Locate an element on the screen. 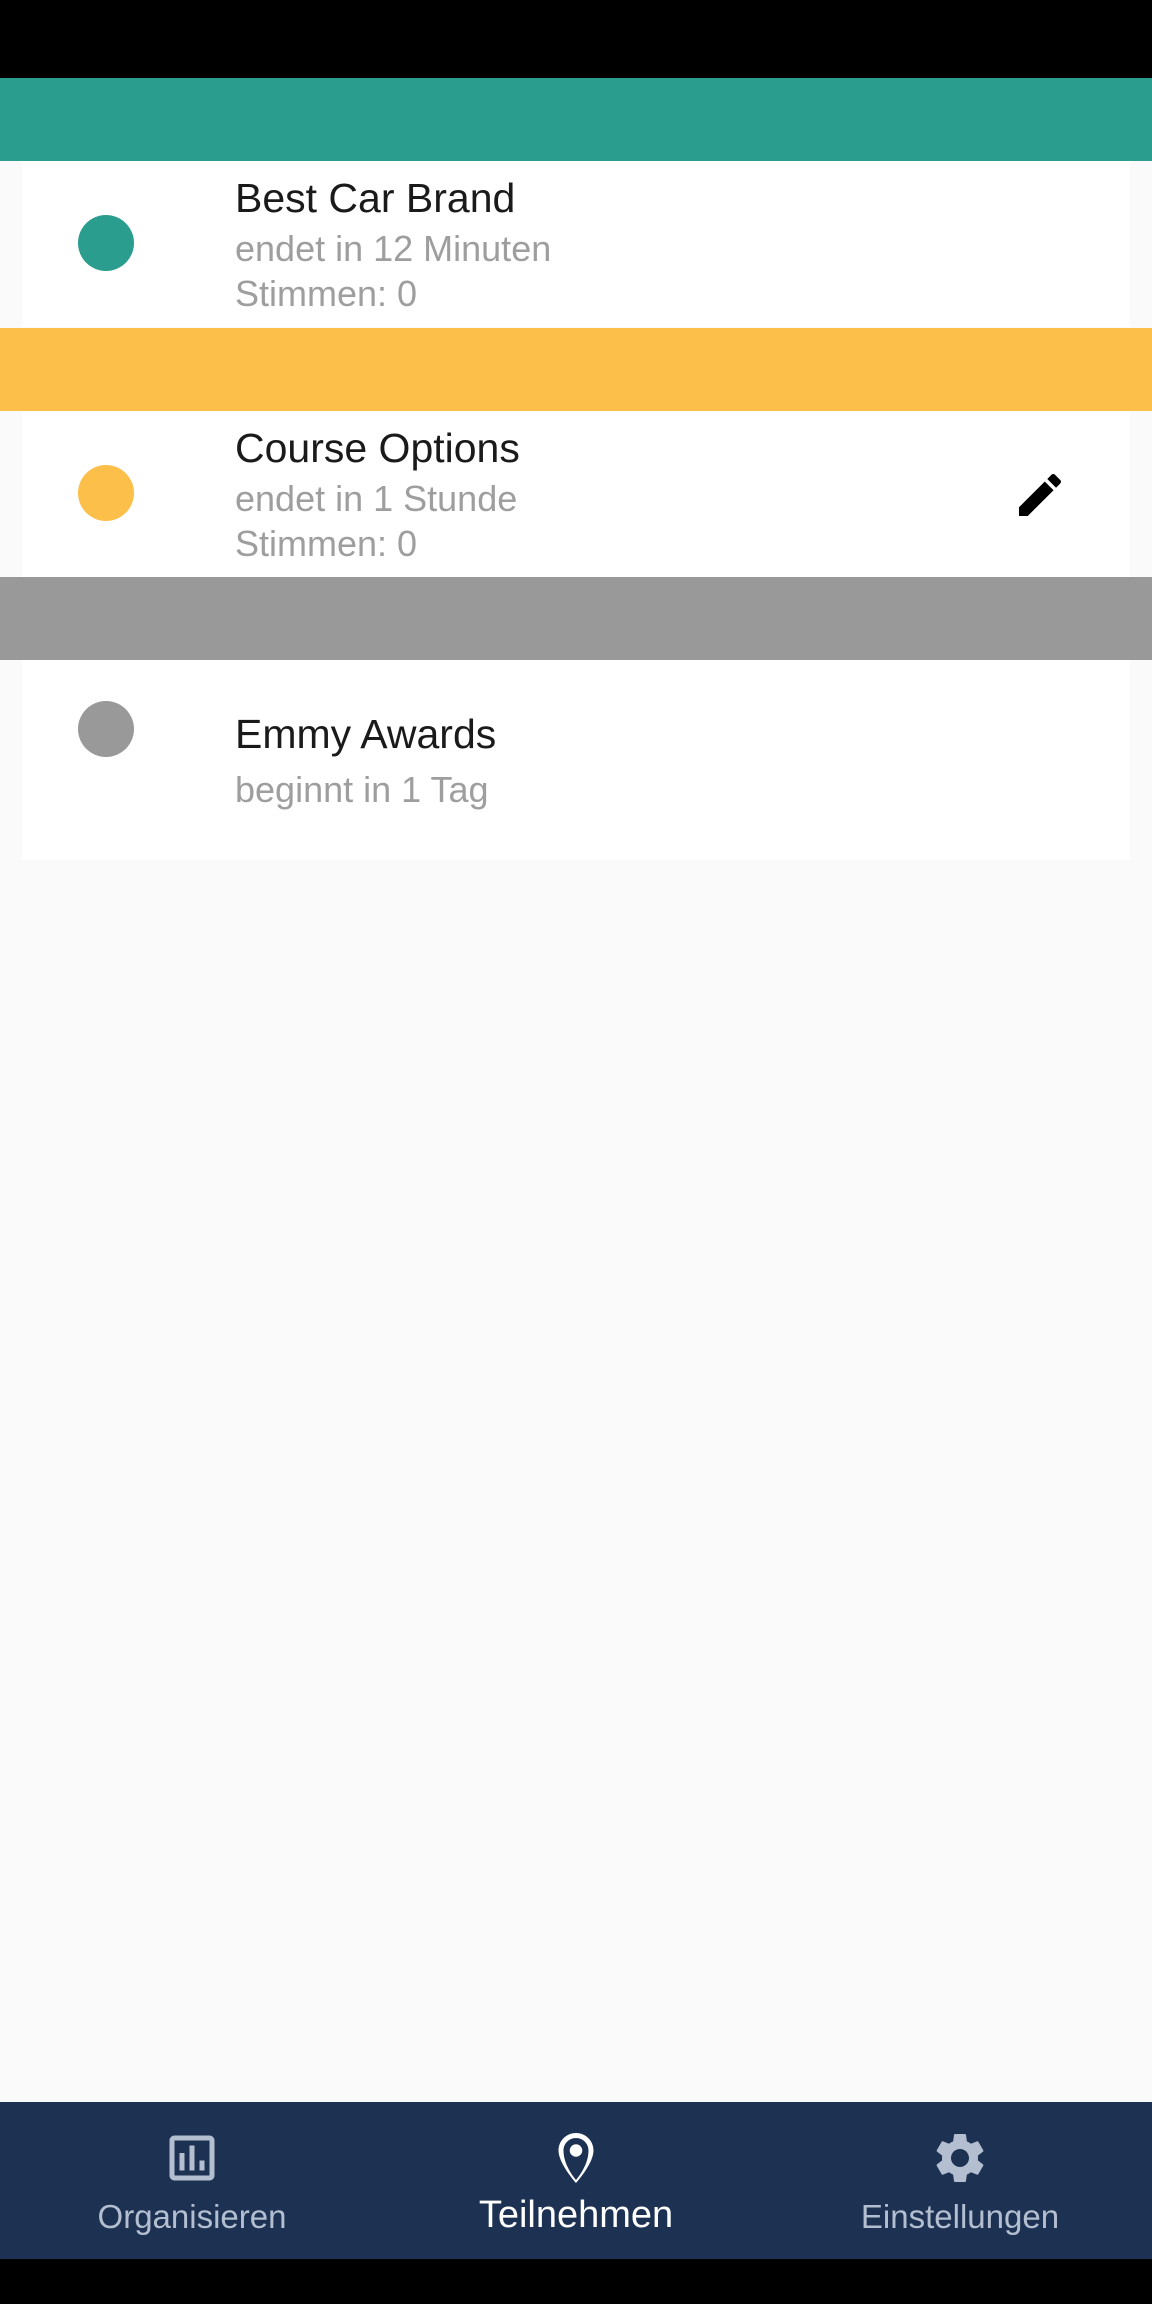  section-header-active is located at coordinates (576, 119).